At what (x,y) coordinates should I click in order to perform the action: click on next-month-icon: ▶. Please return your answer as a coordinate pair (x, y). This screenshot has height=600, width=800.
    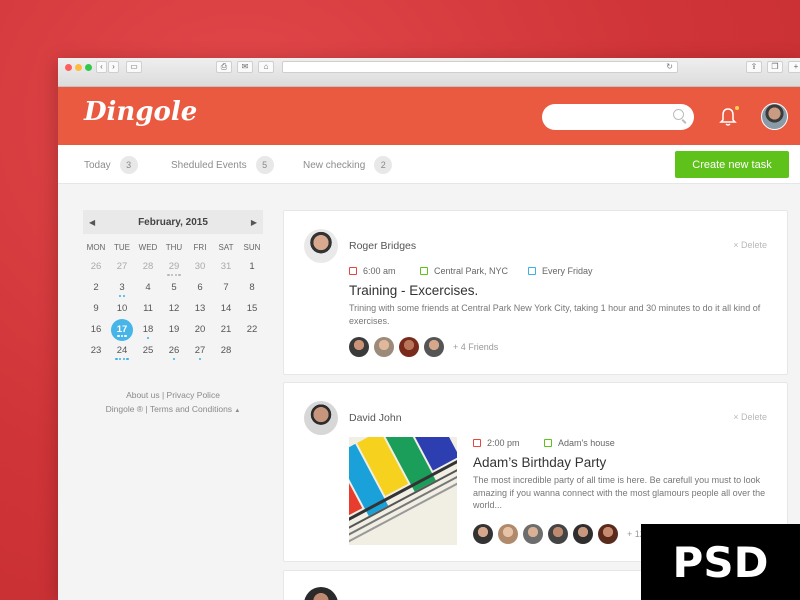
    Looking at the image, I should click on (254, 222).